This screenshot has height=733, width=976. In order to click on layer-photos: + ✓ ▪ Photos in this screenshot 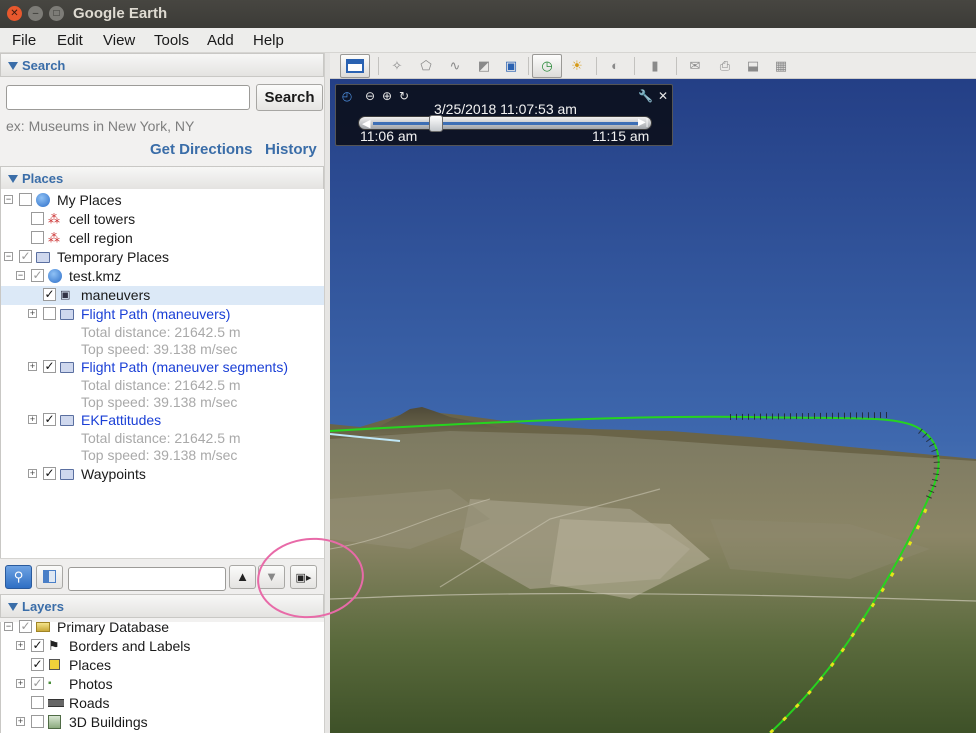, I will do `click(163, 684)`.